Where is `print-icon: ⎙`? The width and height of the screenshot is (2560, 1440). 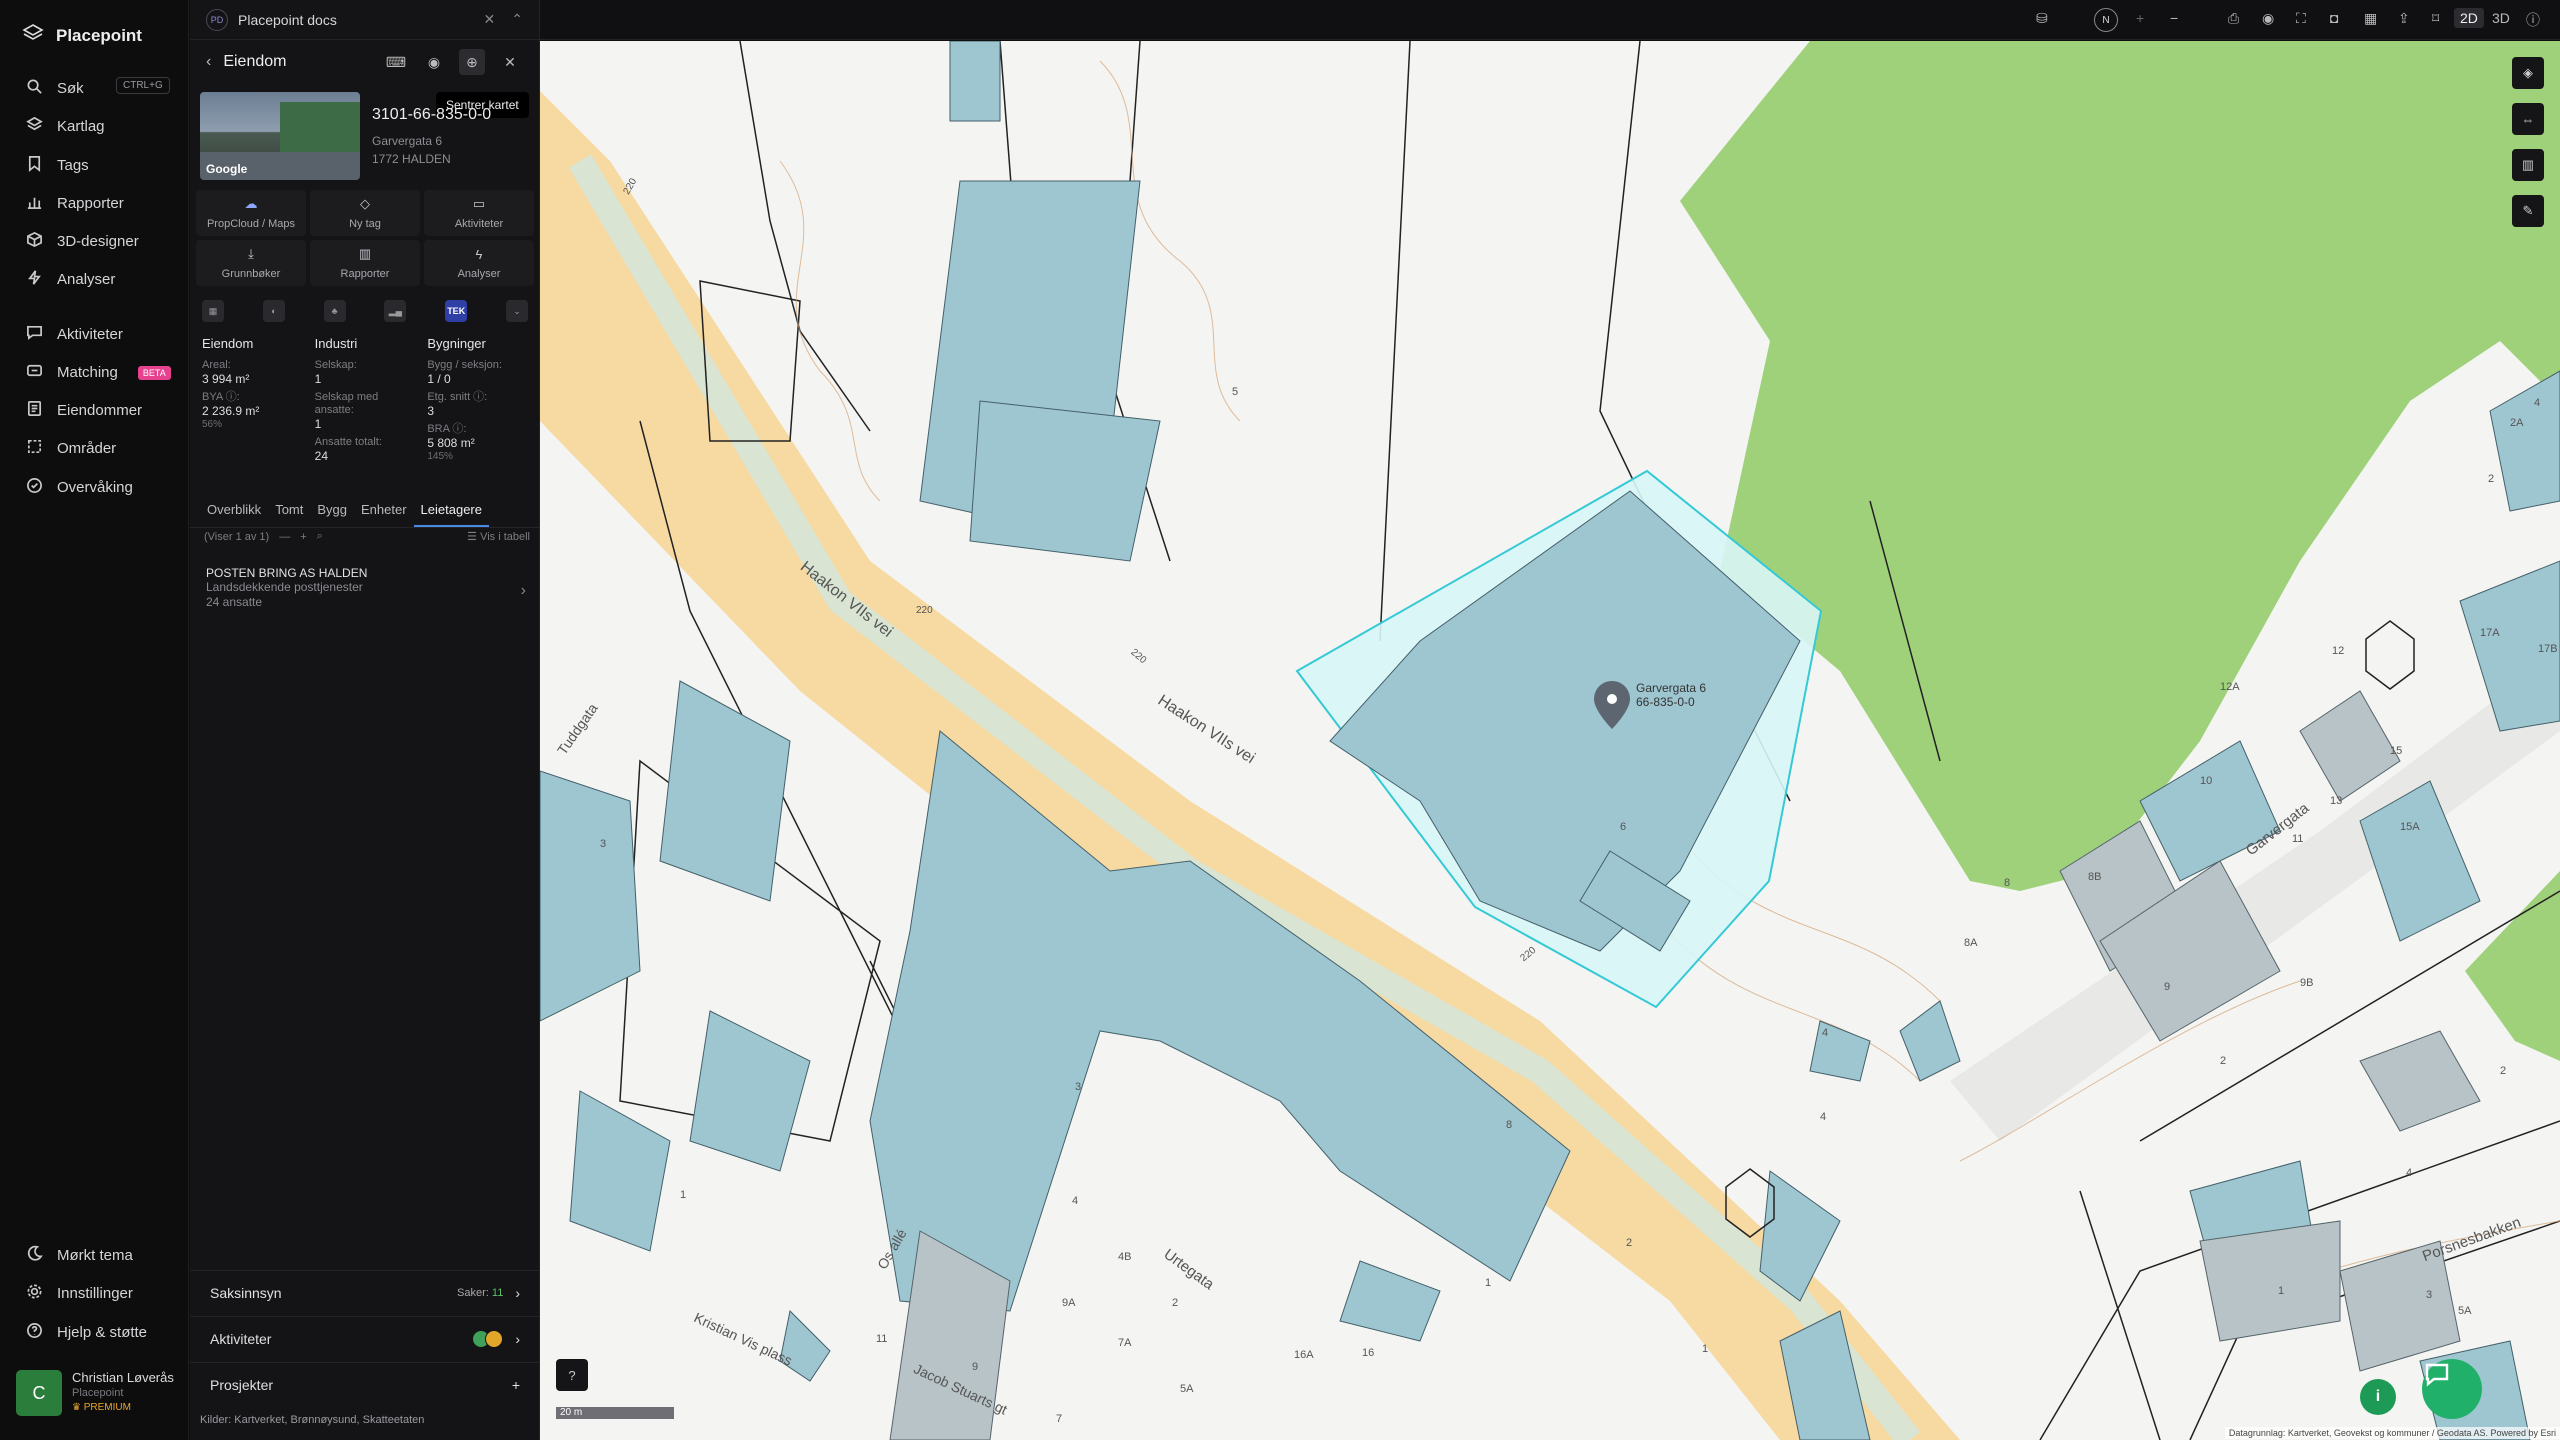
print-icon: ⎙ is located at coordinates (2233, 18).